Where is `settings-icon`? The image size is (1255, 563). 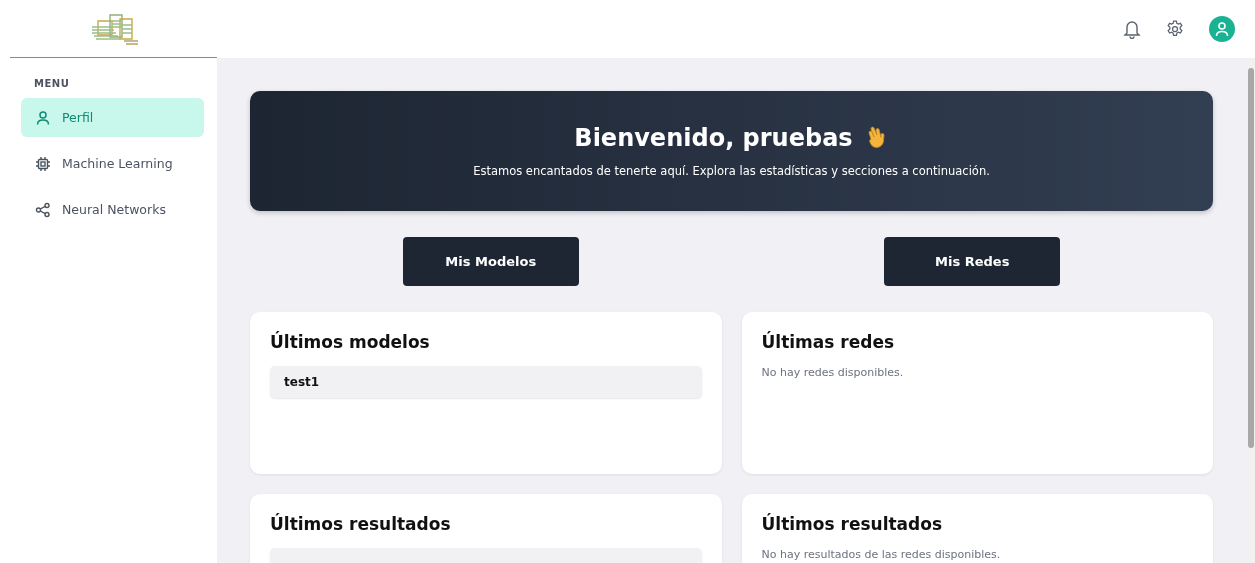
settings-icon is located at coordinates (1175, 29).